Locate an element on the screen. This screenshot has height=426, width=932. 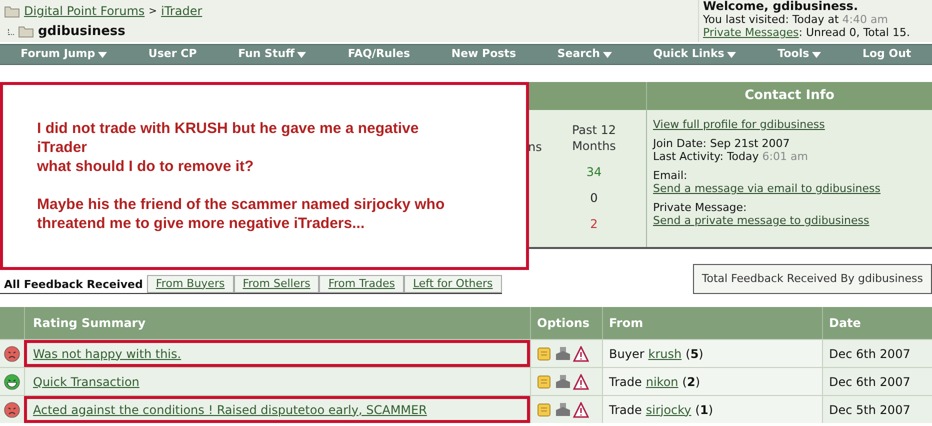
email-link: Send a message via email to gdibusiness is located at coordinates (767, 188).